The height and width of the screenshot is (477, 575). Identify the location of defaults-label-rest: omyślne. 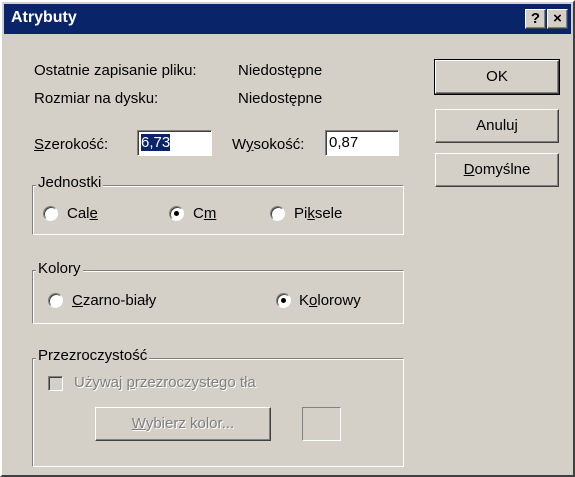
(502, 169).